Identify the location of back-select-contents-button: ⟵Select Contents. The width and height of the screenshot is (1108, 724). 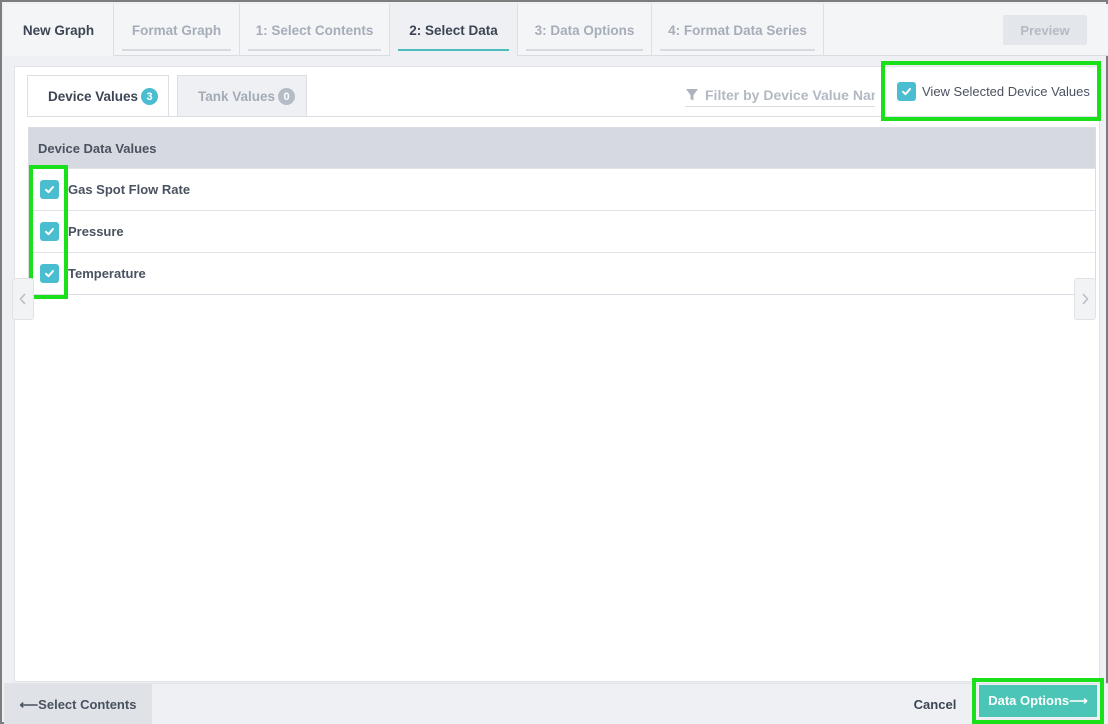
(78, 704).